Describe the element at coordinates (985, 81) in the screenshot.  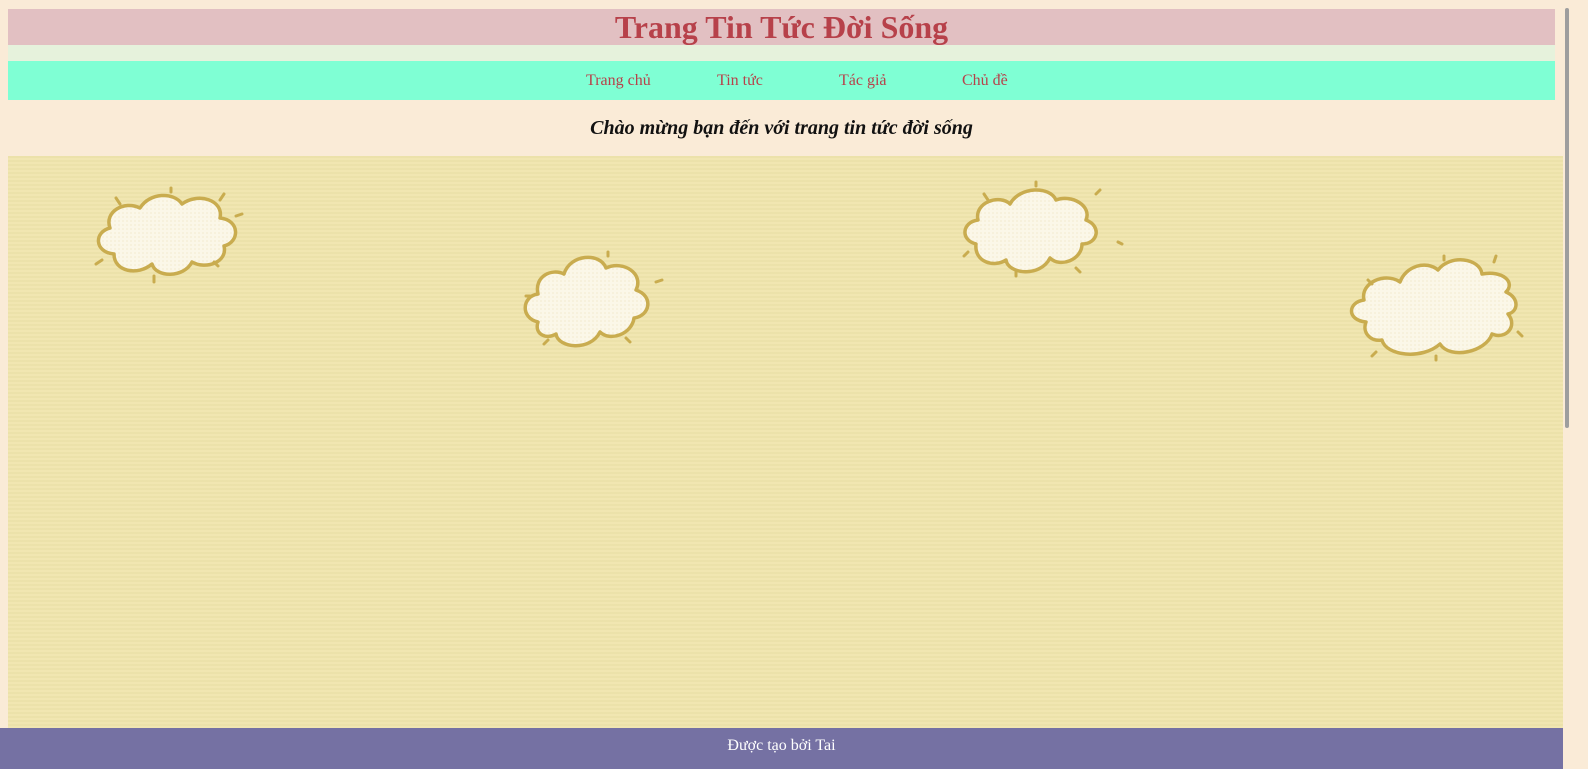
I see `nav-link-topics: Chủ đề` at that location.